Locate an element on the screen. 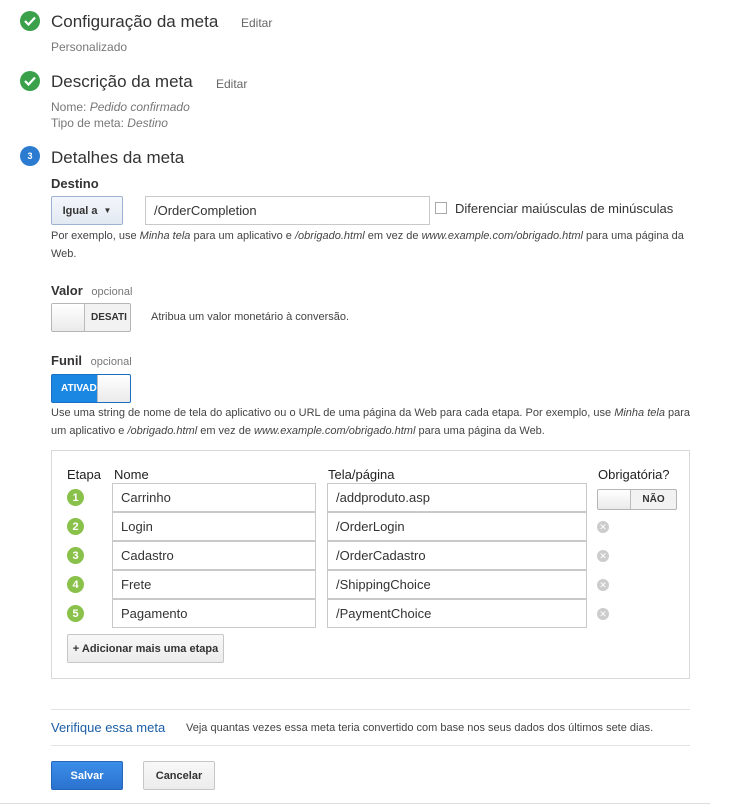 The image size is (738, 807). case-sensitive-label: Diferenciar maiúsculas de minúsculas is located at coordinates (564, 208).